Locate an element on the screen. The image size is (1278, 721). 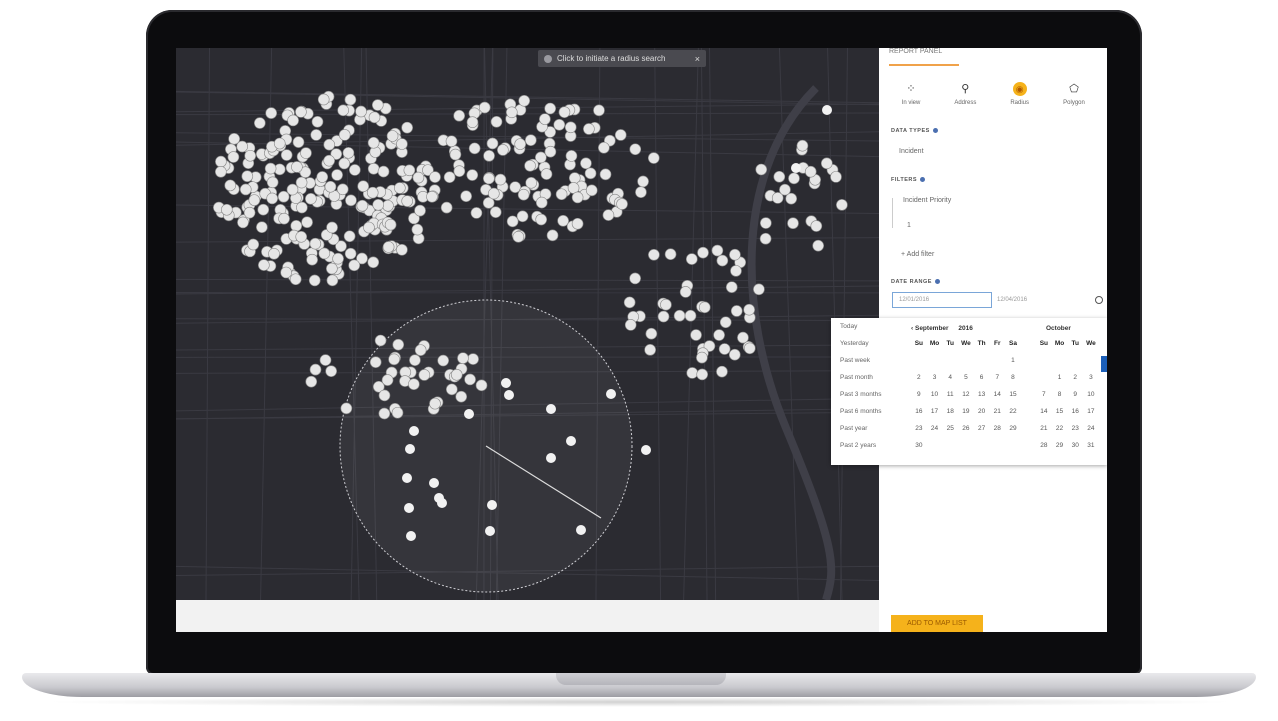
calendar-day: 24 is located at coordinates (1091, 428).